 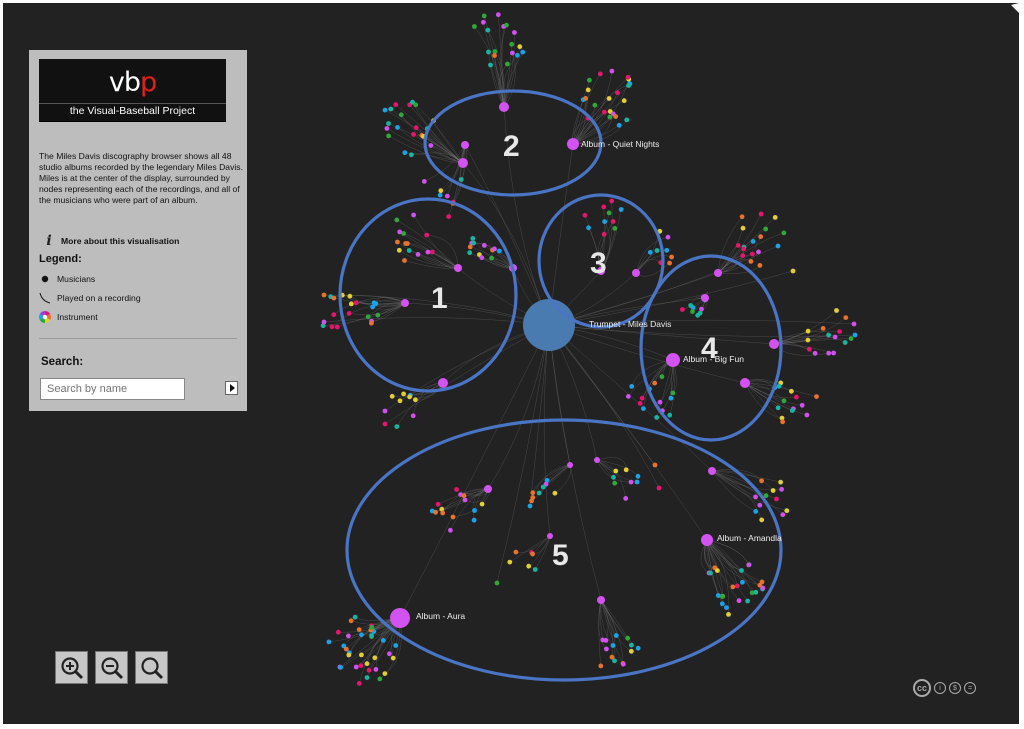 What do you see at coordinates (1014, 8) in the screenshot?
I see `close-corner-icon` at bounding box center [1014, 8].